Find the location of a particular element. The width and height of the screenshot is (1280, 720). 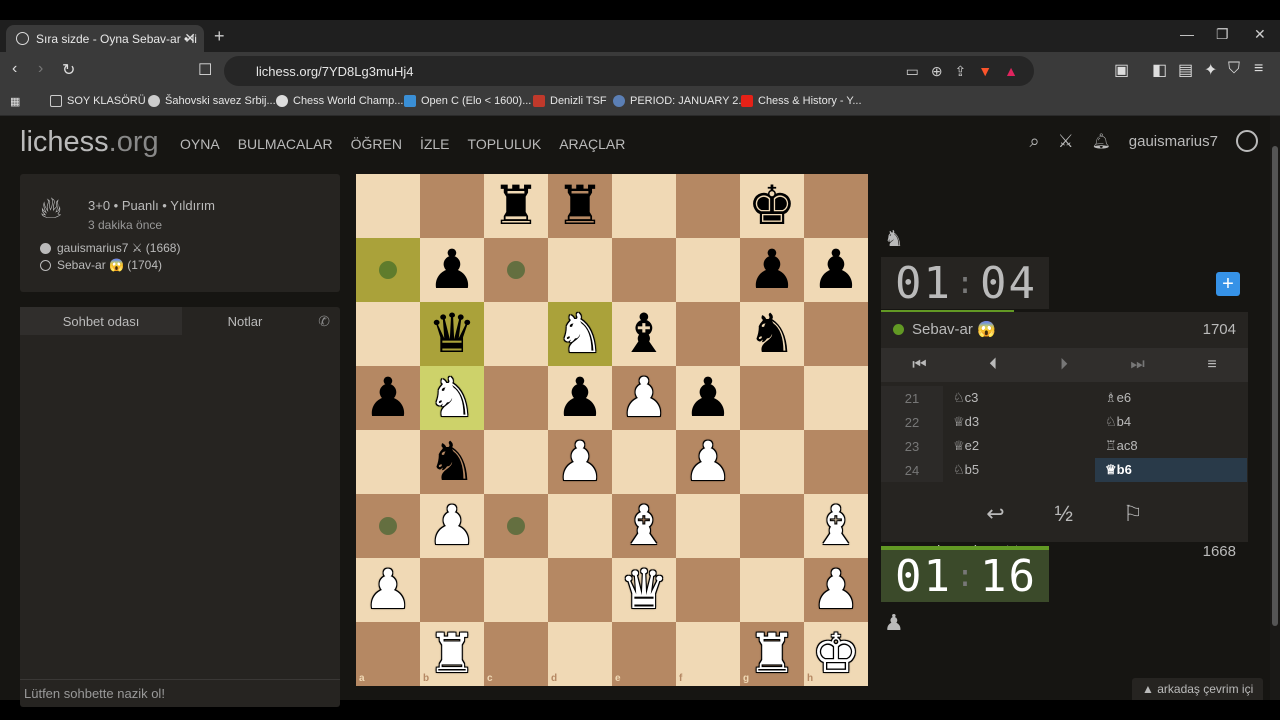

square-f2 is located at coordinates (708, 590).